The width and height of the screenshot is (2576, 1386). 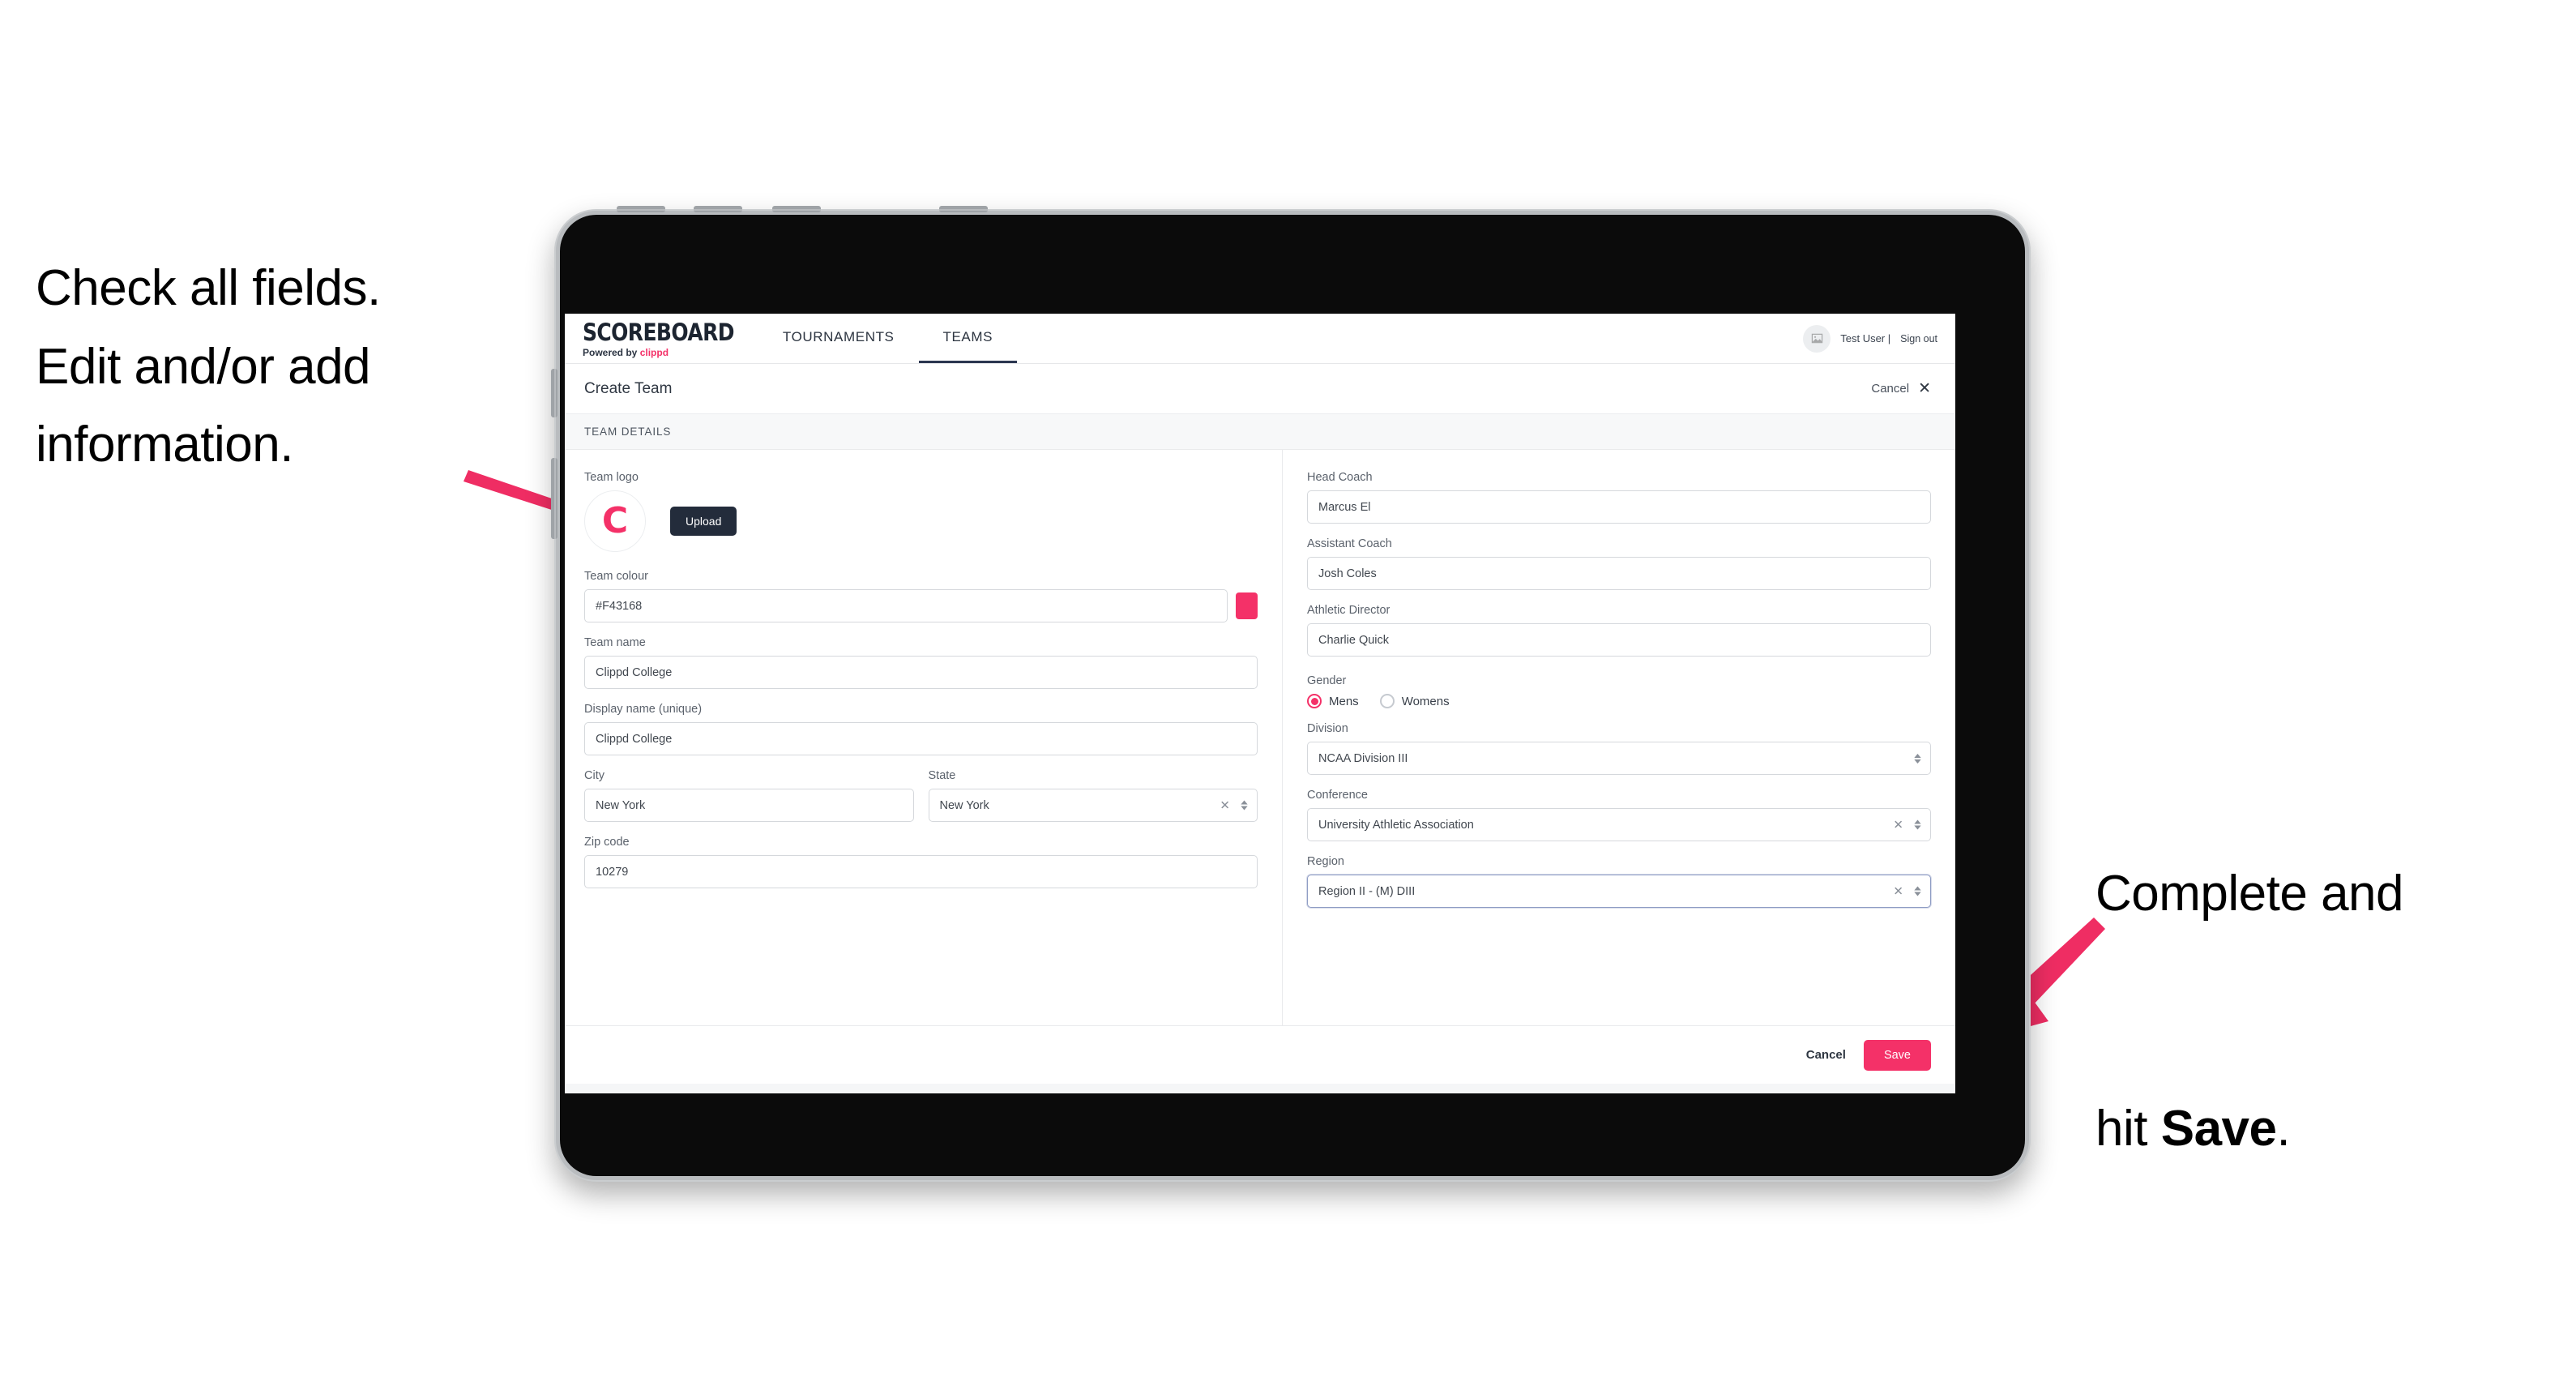 I want to click on team-colour-swatch, so click(x=1247, y=605).